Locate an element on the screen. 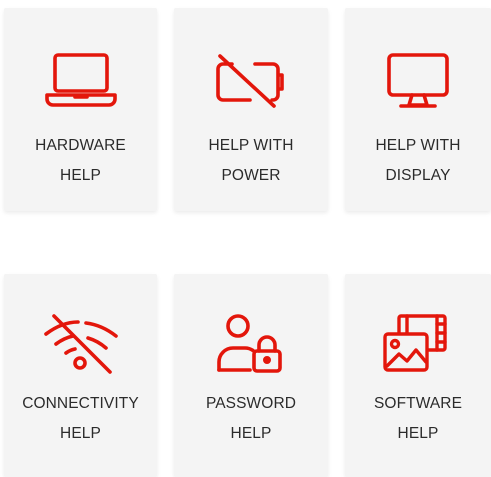 The image size is (491, 477). display-help-card: HELP WITH DISPLAY is located at coordinates (418, 109).